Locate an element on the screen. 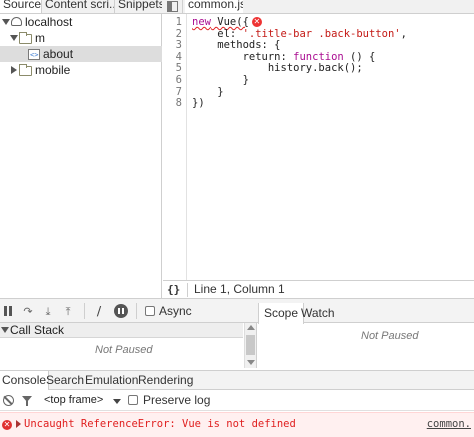 The image size is (474, 437). scroll-down-icon is located at coordinates (251, 362).